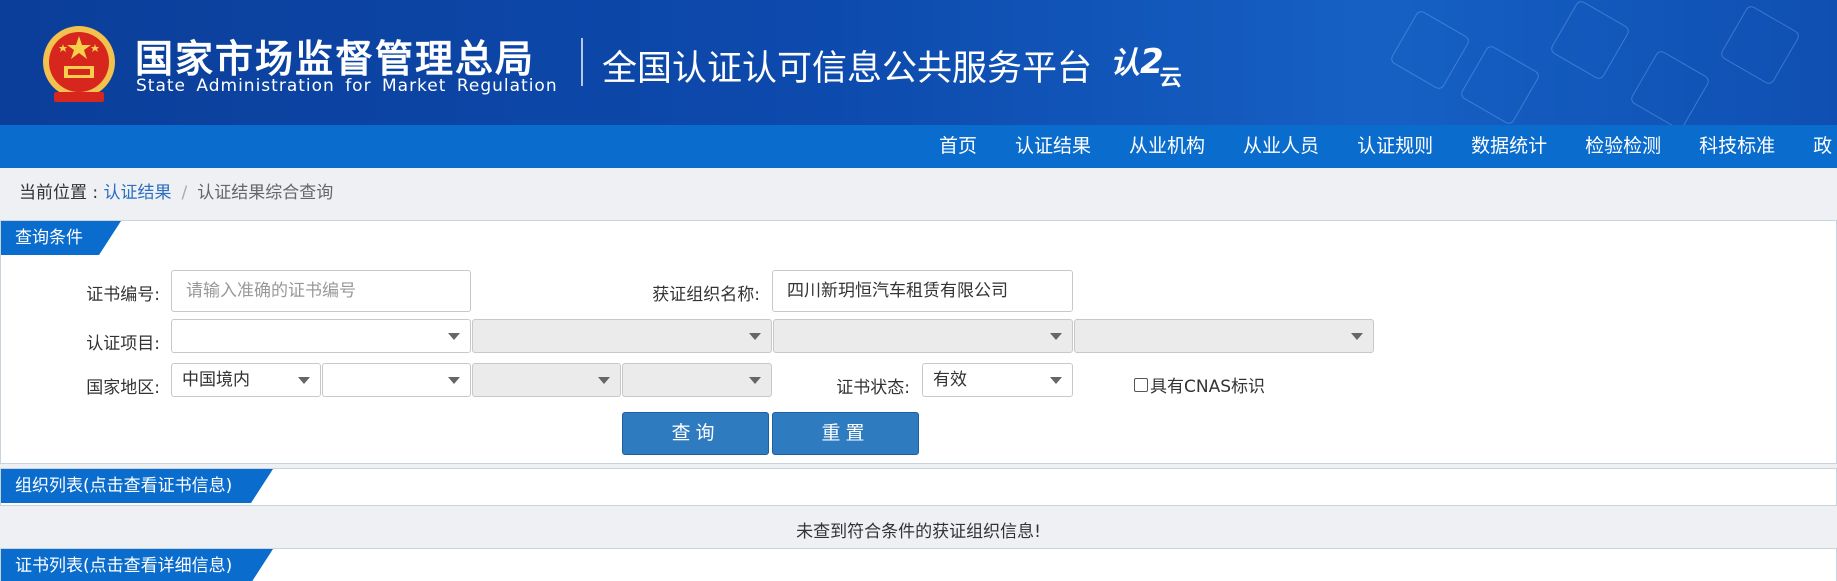  What do you see at coordinates (137, 565) in the screenshot?
I see `cert-list-tab: 证书列表(点击查看详细信息)` at bounding box center [137, 565].